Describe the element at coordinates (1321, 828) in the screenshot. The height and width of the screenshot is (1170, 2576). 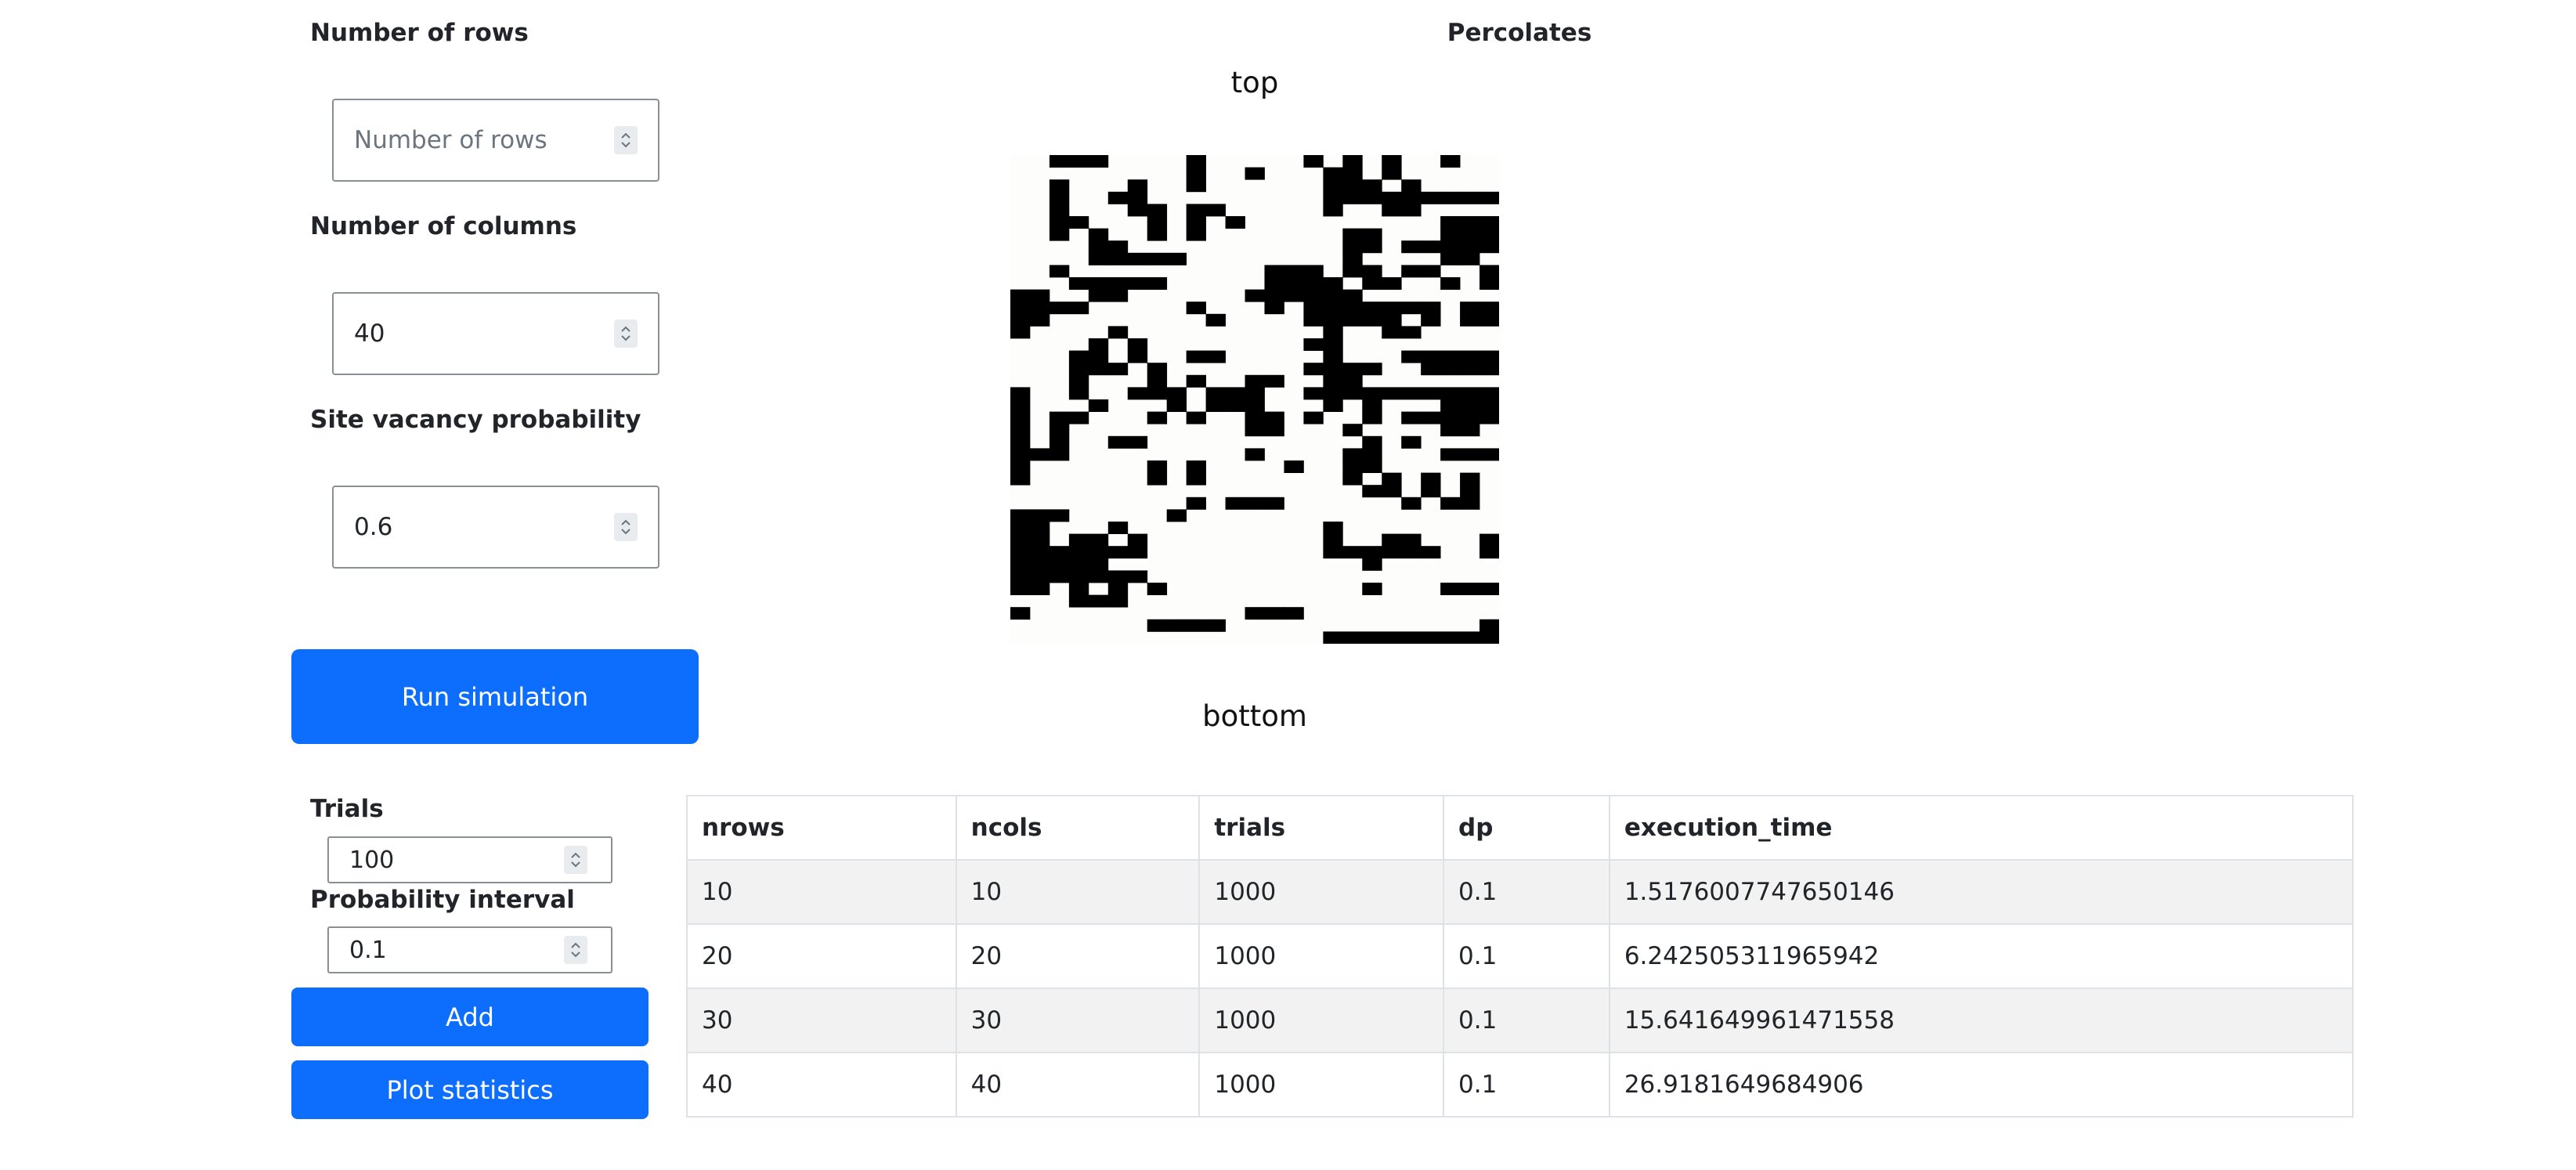
I see `column-header-trials: trials` at that location.